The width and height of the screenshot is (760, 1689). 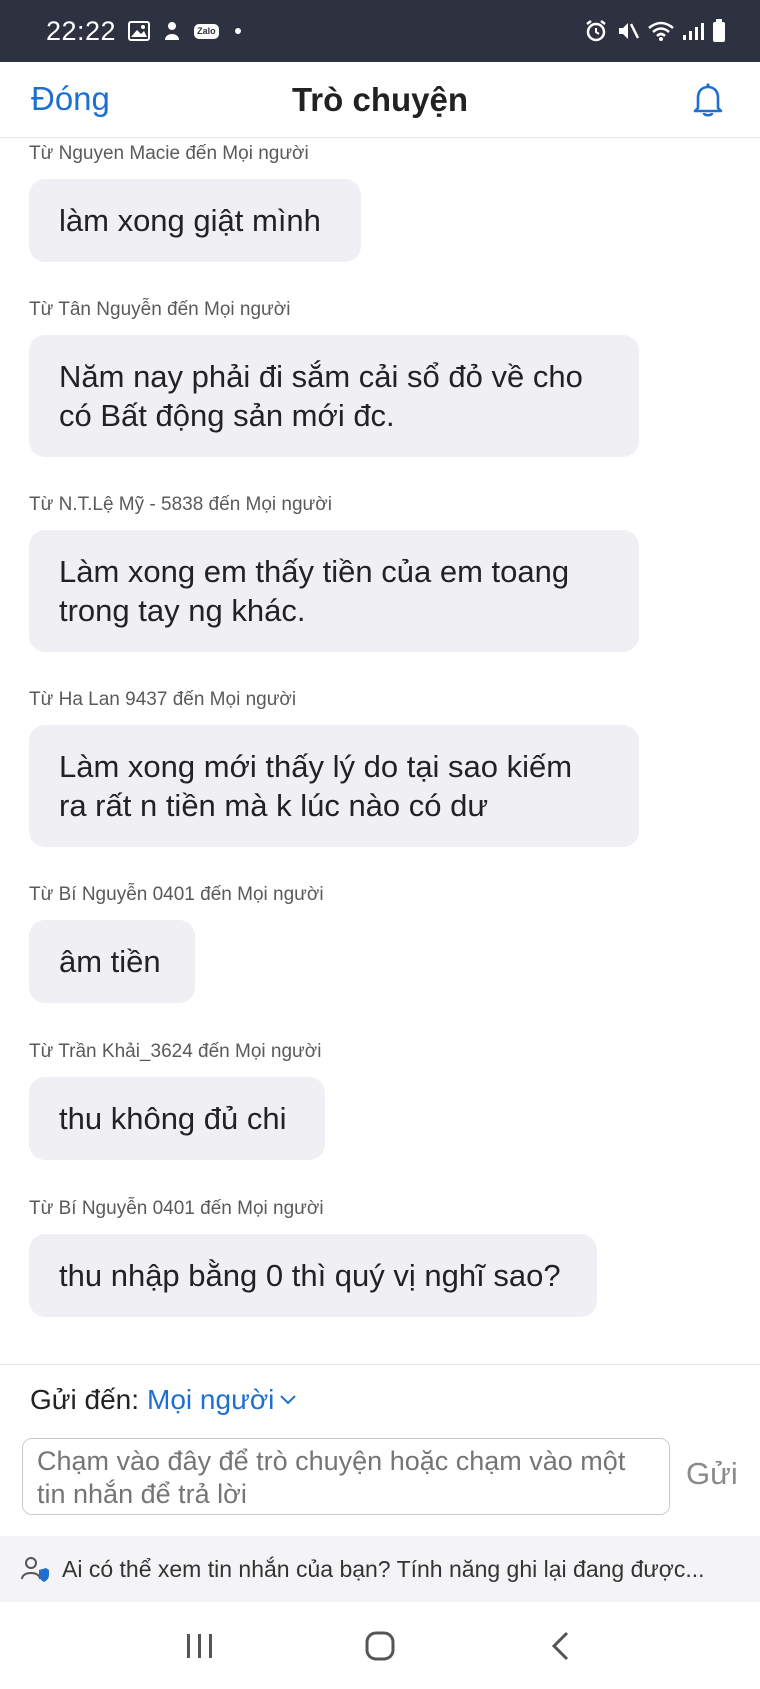 What do you see at coordinates (237, 31) in the screenshot?
I see `more-dot-icon` at bounding box center [237, 31].